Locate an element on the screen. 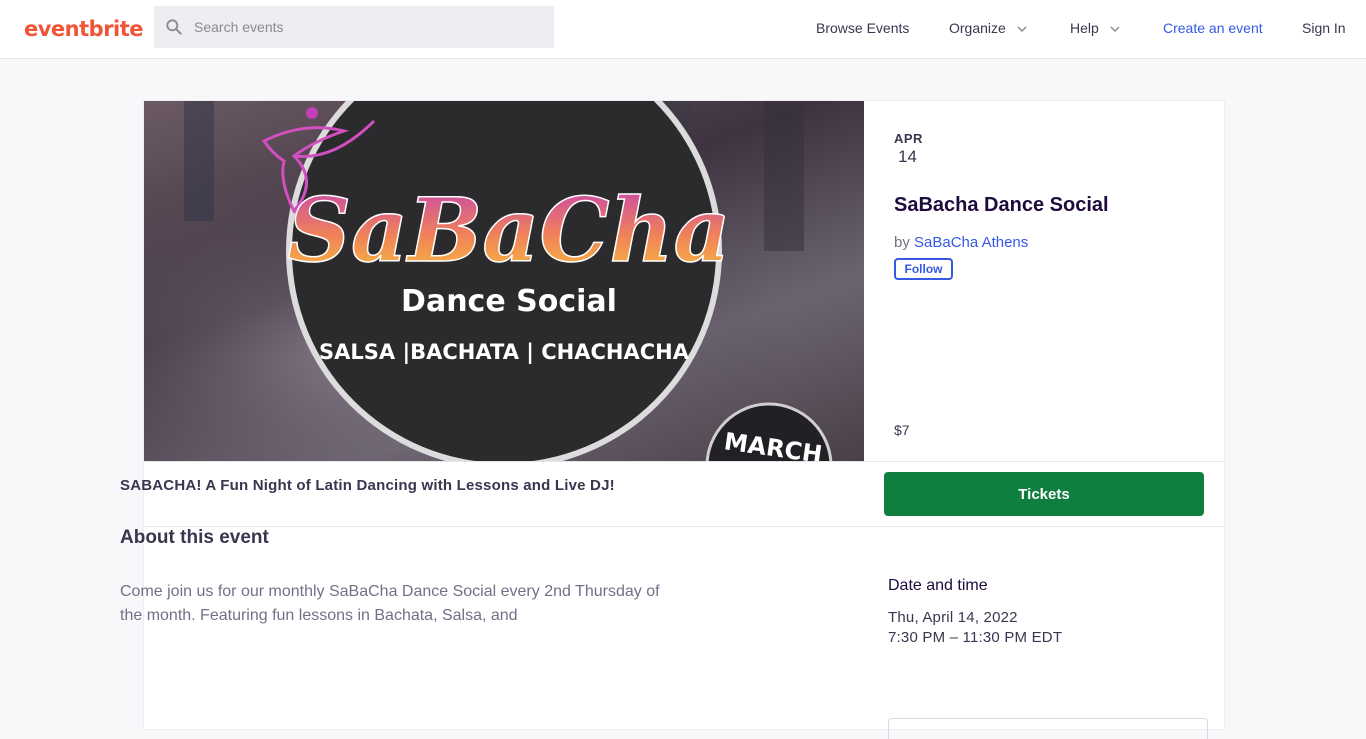 The height and width of the screenshot is (739, 1366). follow-button: Follow is located at coordinates (923, 269).